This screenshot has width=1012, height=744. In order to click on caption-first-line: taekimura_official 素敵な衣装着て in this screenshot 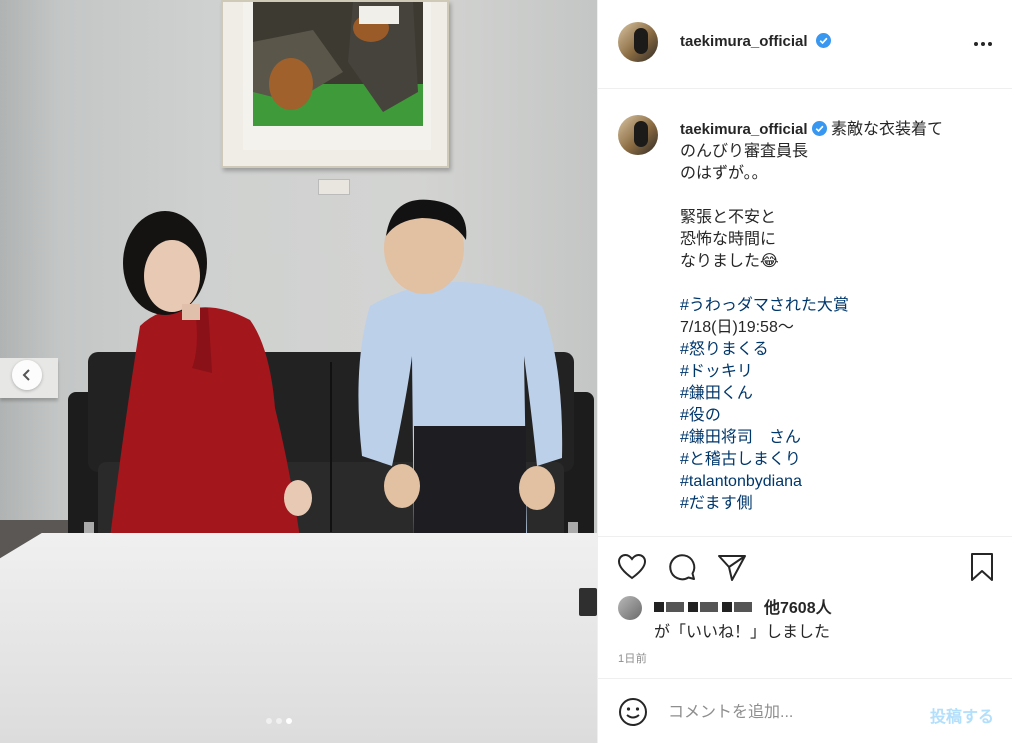, I will do `click(835, 130)`.